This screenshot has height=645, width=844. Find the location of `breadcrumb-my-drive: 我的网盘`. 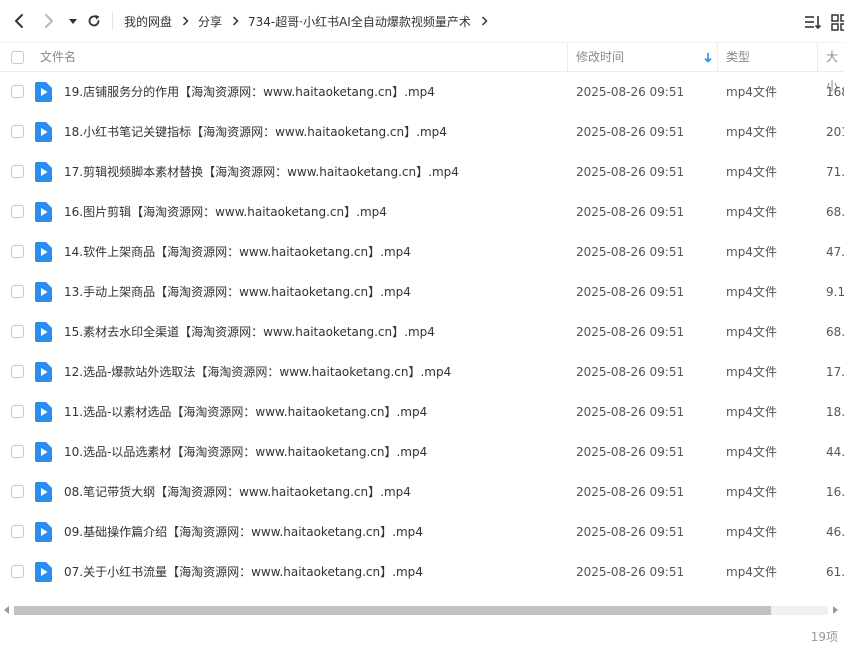

breadcrumb-my-drive: 我的网盘 is located at coordinates (148, 21).